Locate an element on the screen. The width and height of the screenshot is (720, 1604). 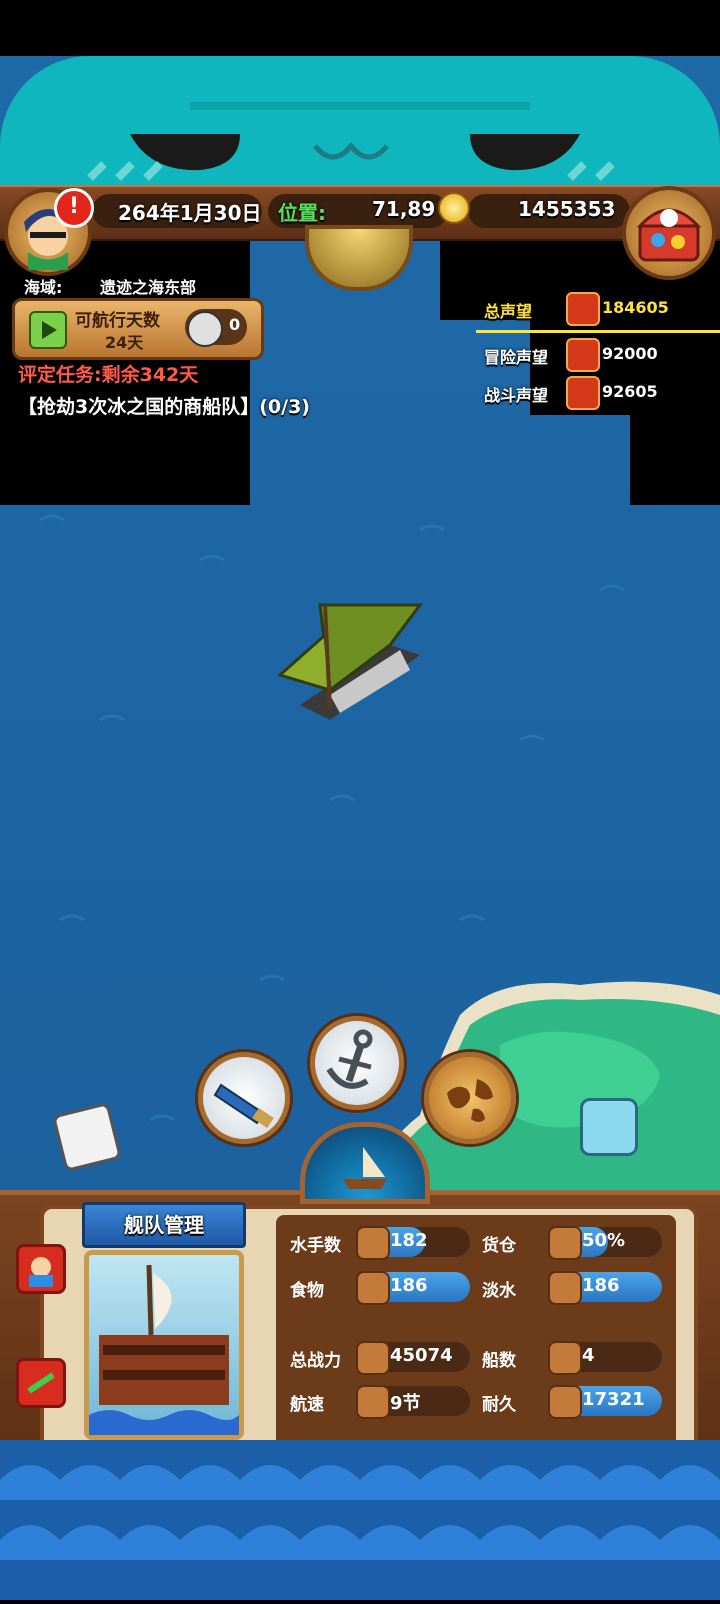
food-icon is located at coordinates (373, 1288).